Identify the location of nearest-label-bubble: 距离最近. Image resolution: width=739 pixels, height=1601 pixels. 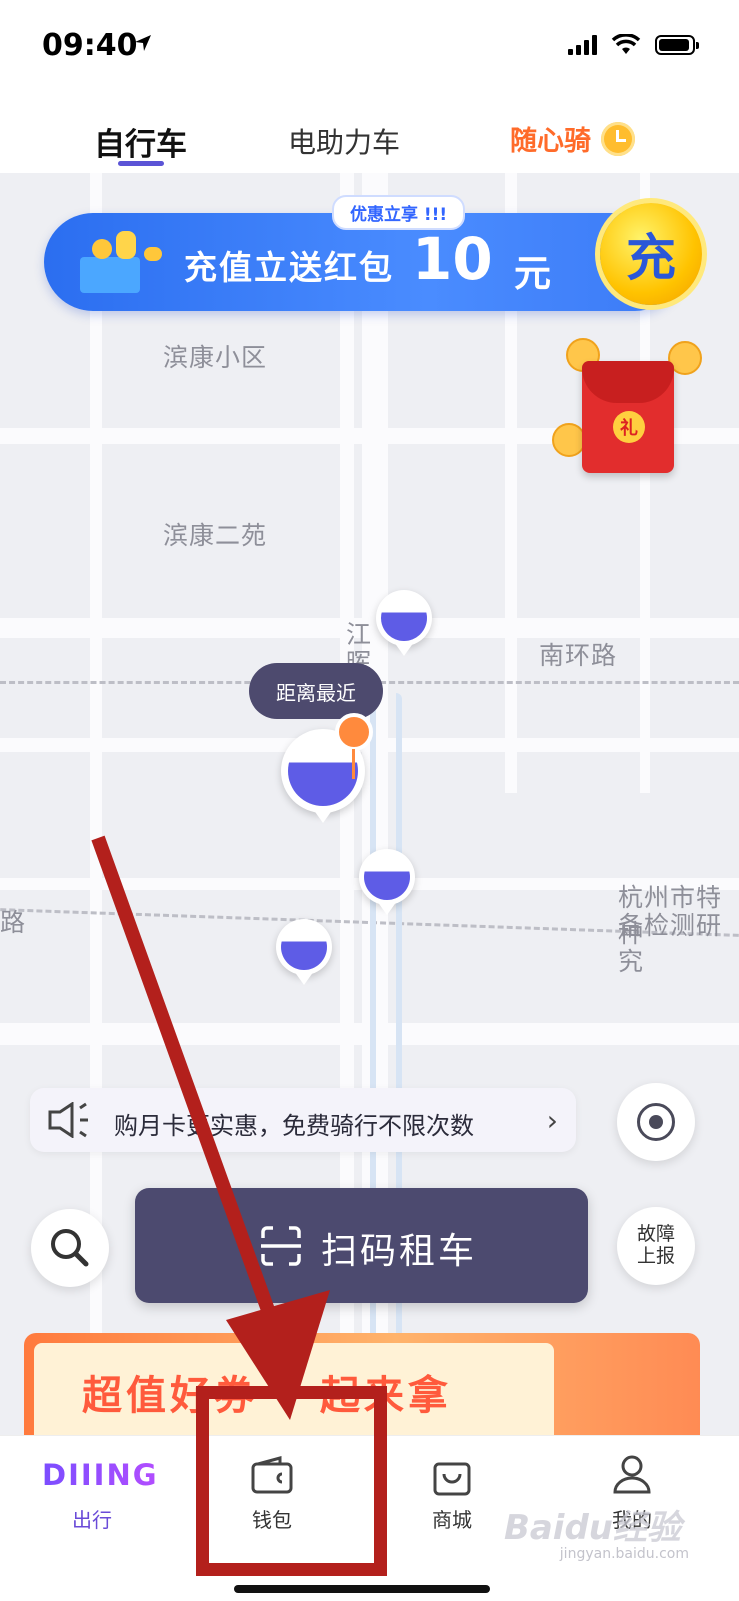
(316, 691).